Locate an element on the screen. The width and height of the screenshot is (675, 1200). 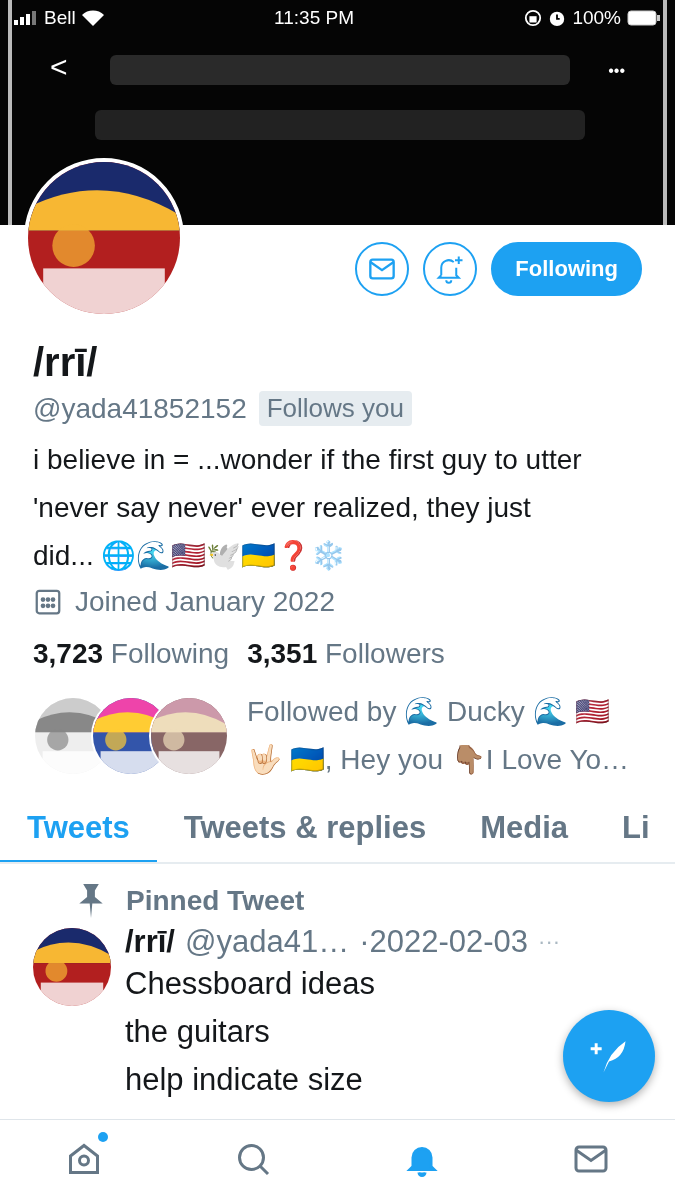
tweet-date: ·2022-02-03 is located at coordinates (444, 942).